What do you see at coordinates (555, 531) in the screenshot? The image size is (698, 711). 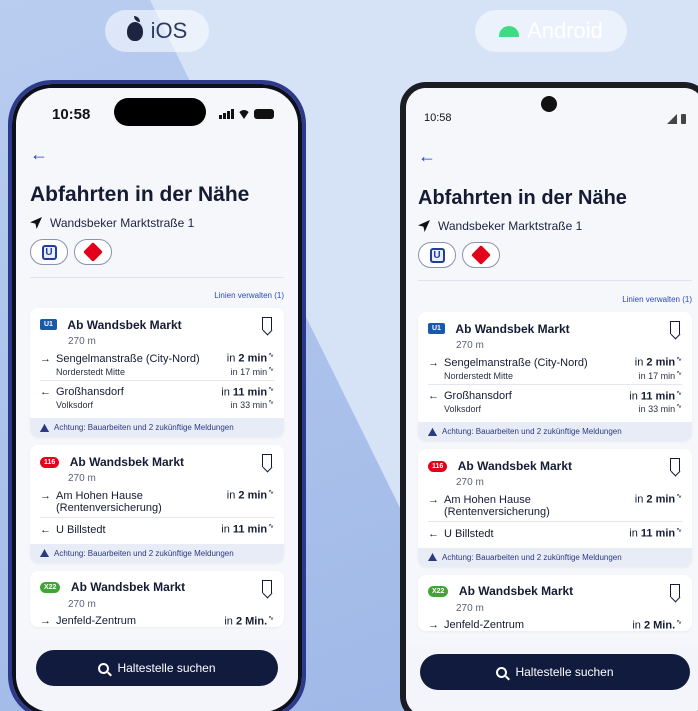 I see `departure-row: ← U Billstedt in 11 min∿` at bounding box center [555, 531].